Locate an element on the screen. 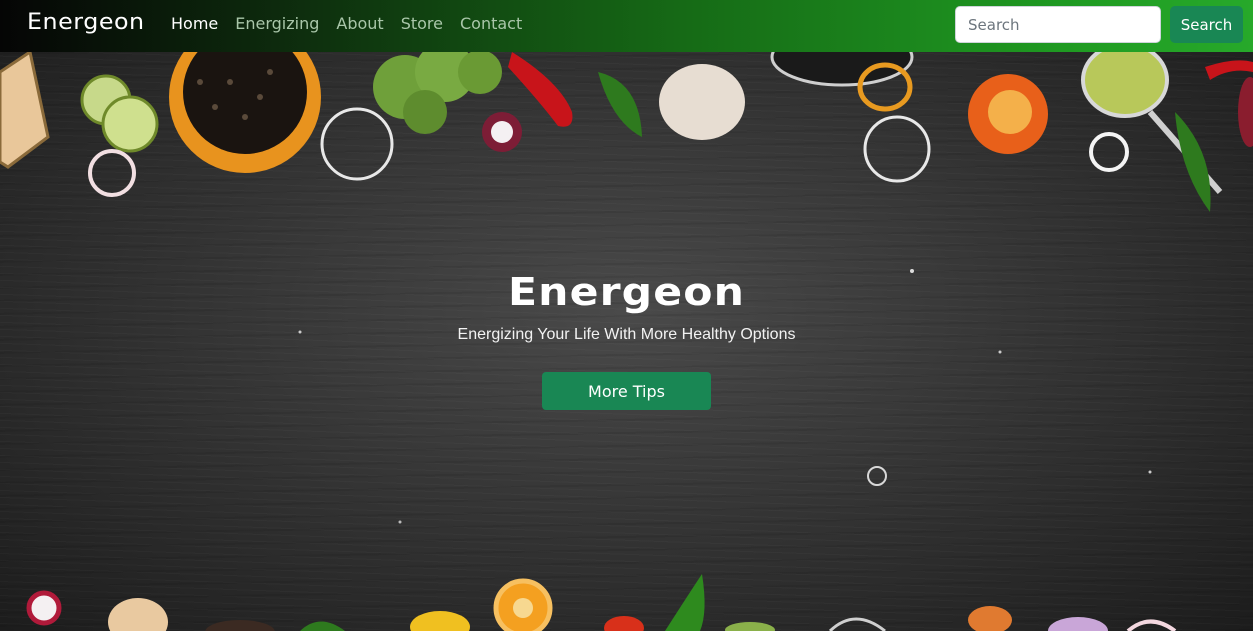 The image size is (1253, 631). nav-links: Home Energizing About Store Contact is located at coordinates (355, 23).